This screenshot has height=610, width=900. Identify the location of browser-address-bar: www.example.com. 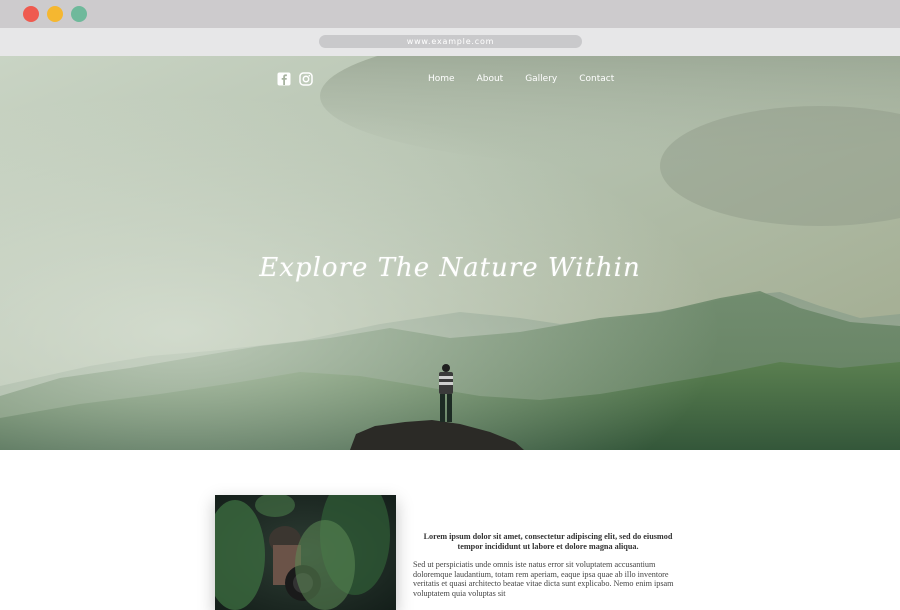
(450, 42).